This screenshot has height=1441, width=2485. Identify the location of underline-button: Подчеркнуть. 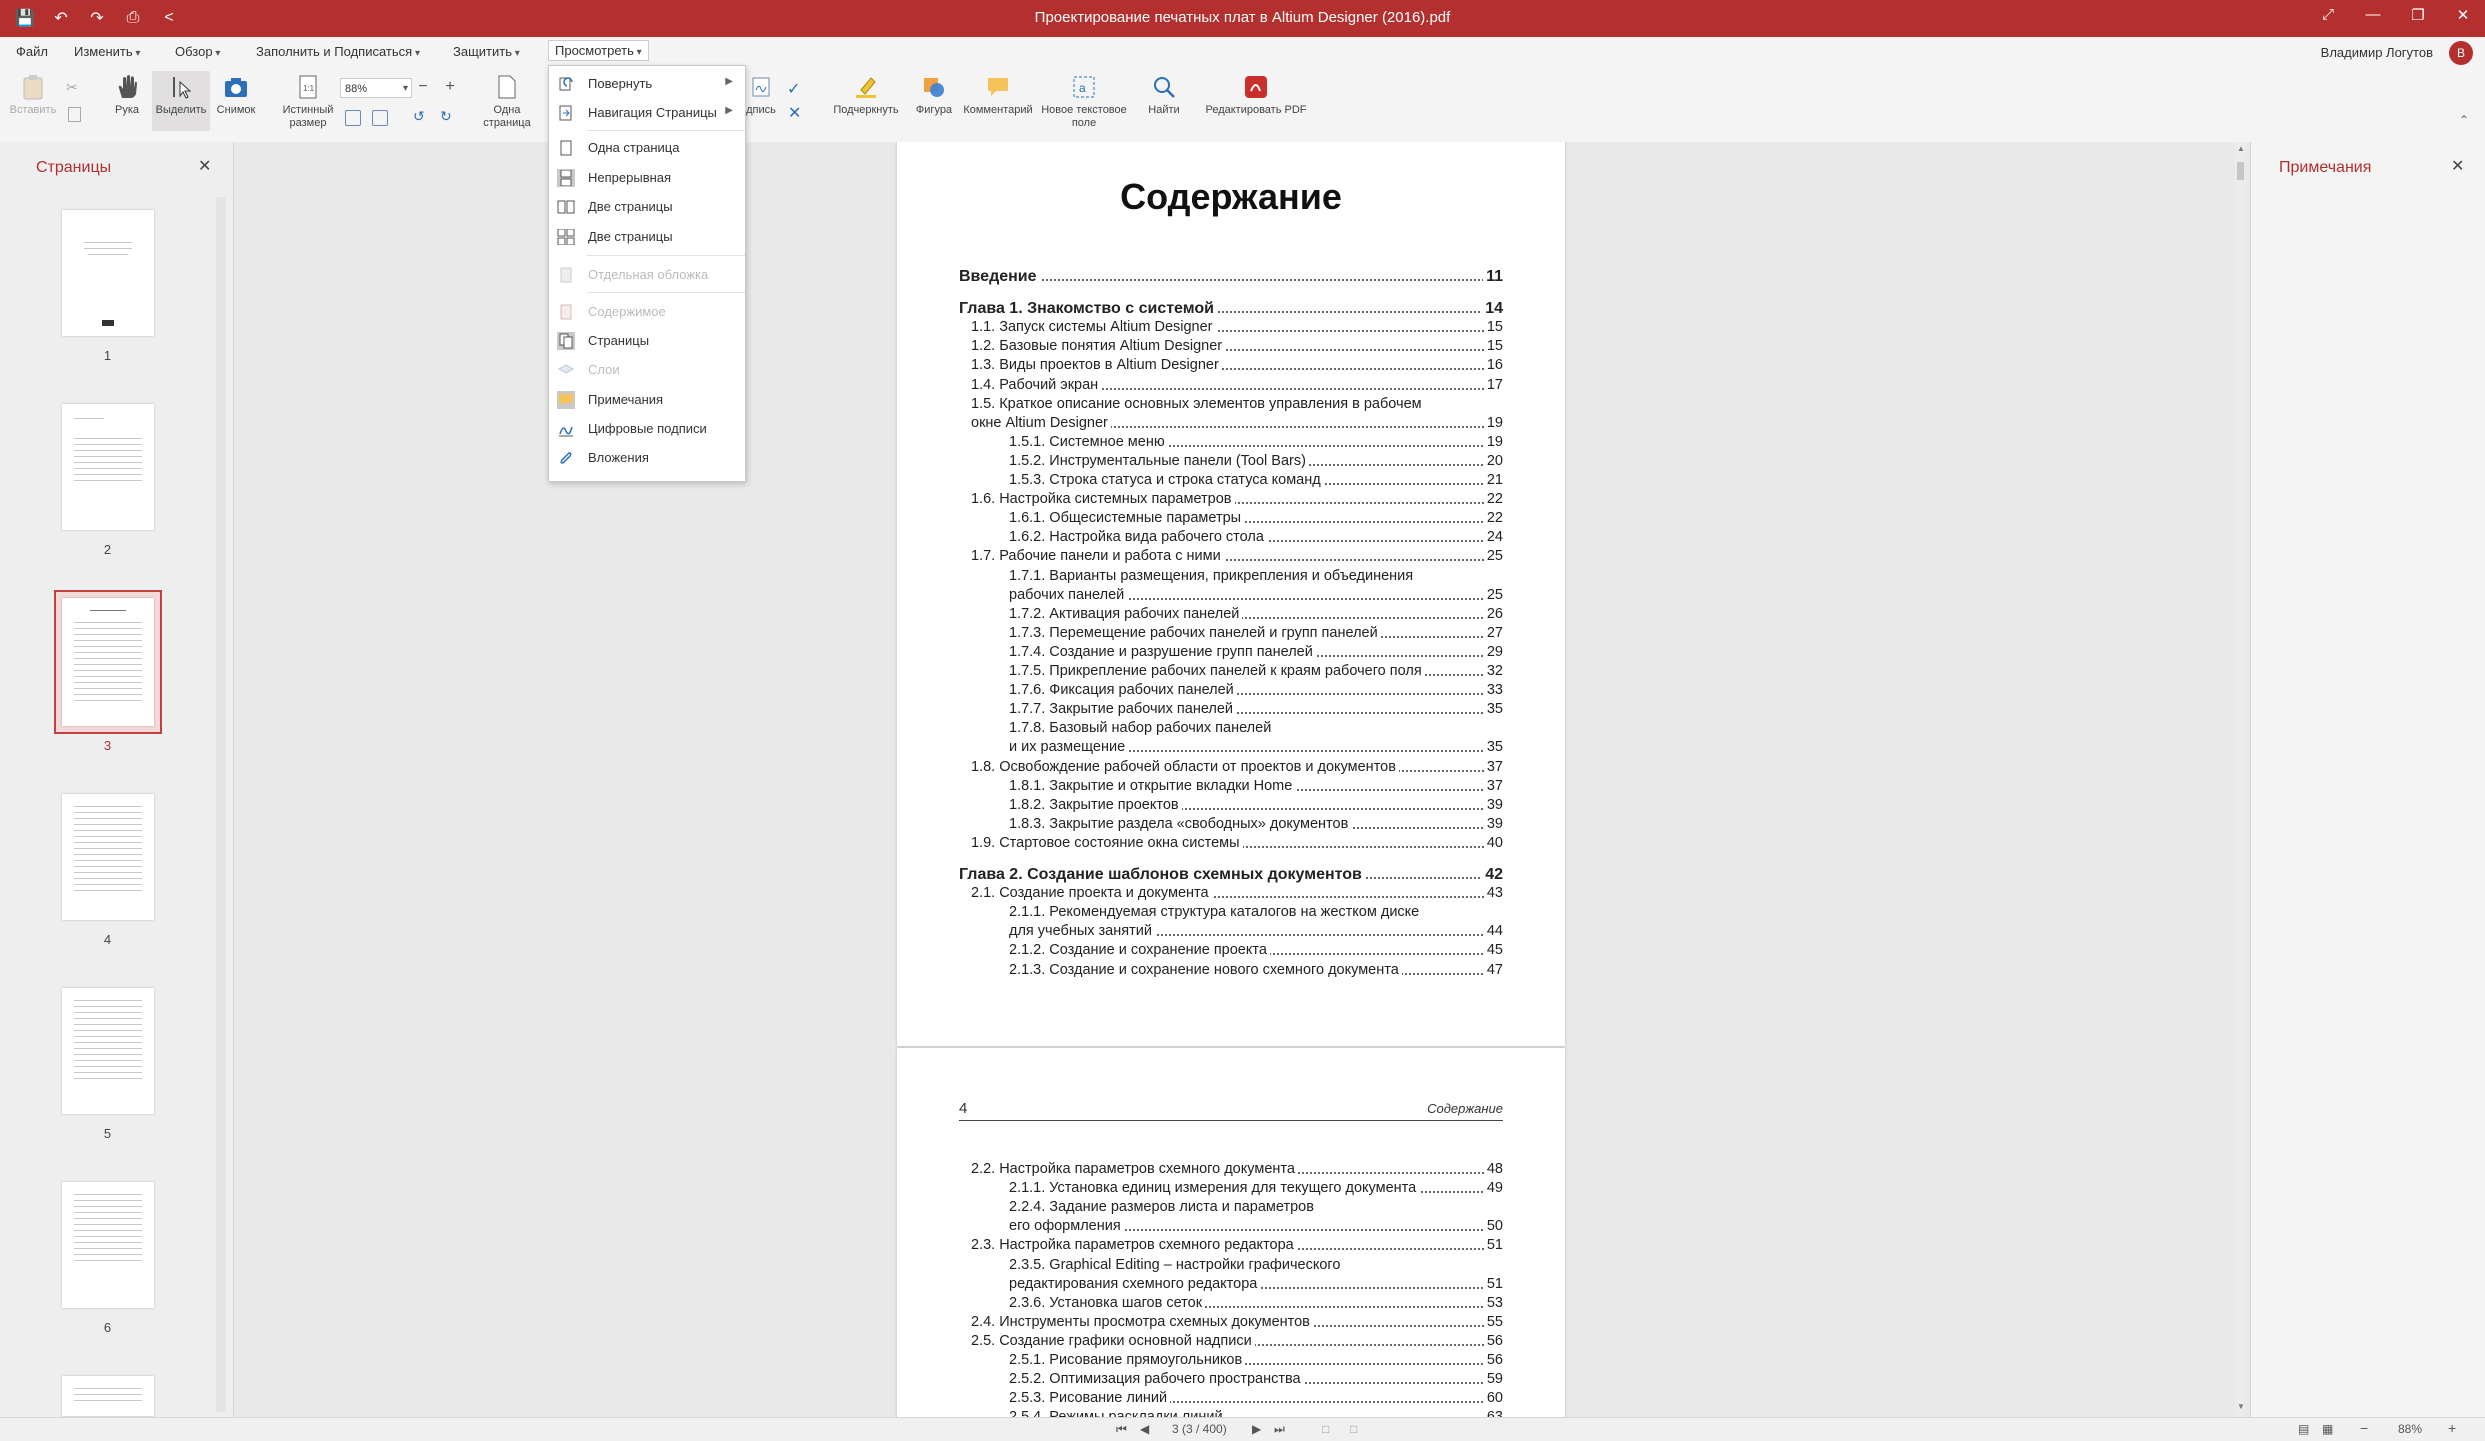
(866, 95).